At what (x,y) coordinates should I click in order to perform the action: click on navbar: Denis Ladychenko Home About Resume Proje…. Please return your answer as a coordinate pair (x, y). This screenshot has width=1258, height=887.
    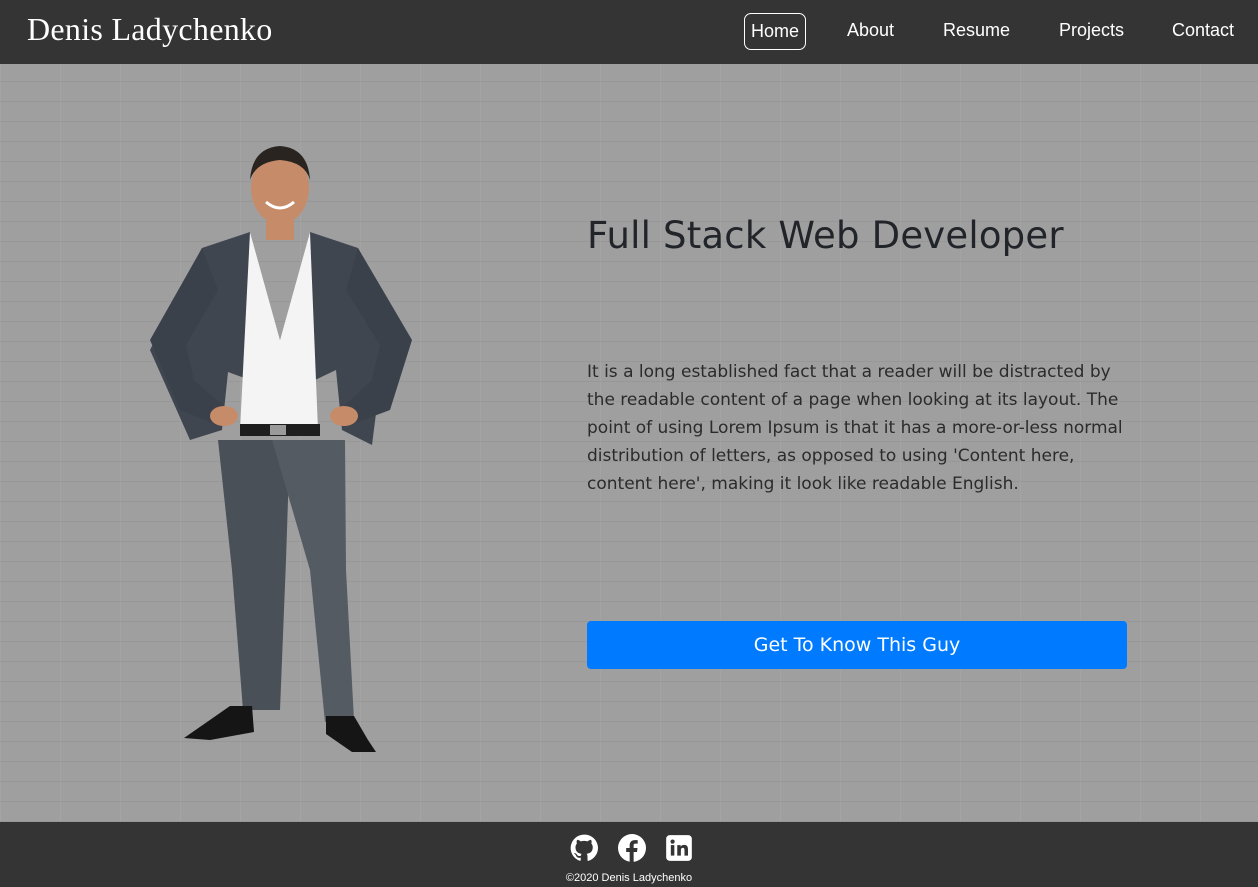
    Looking at the image, I should click on (629, 32).